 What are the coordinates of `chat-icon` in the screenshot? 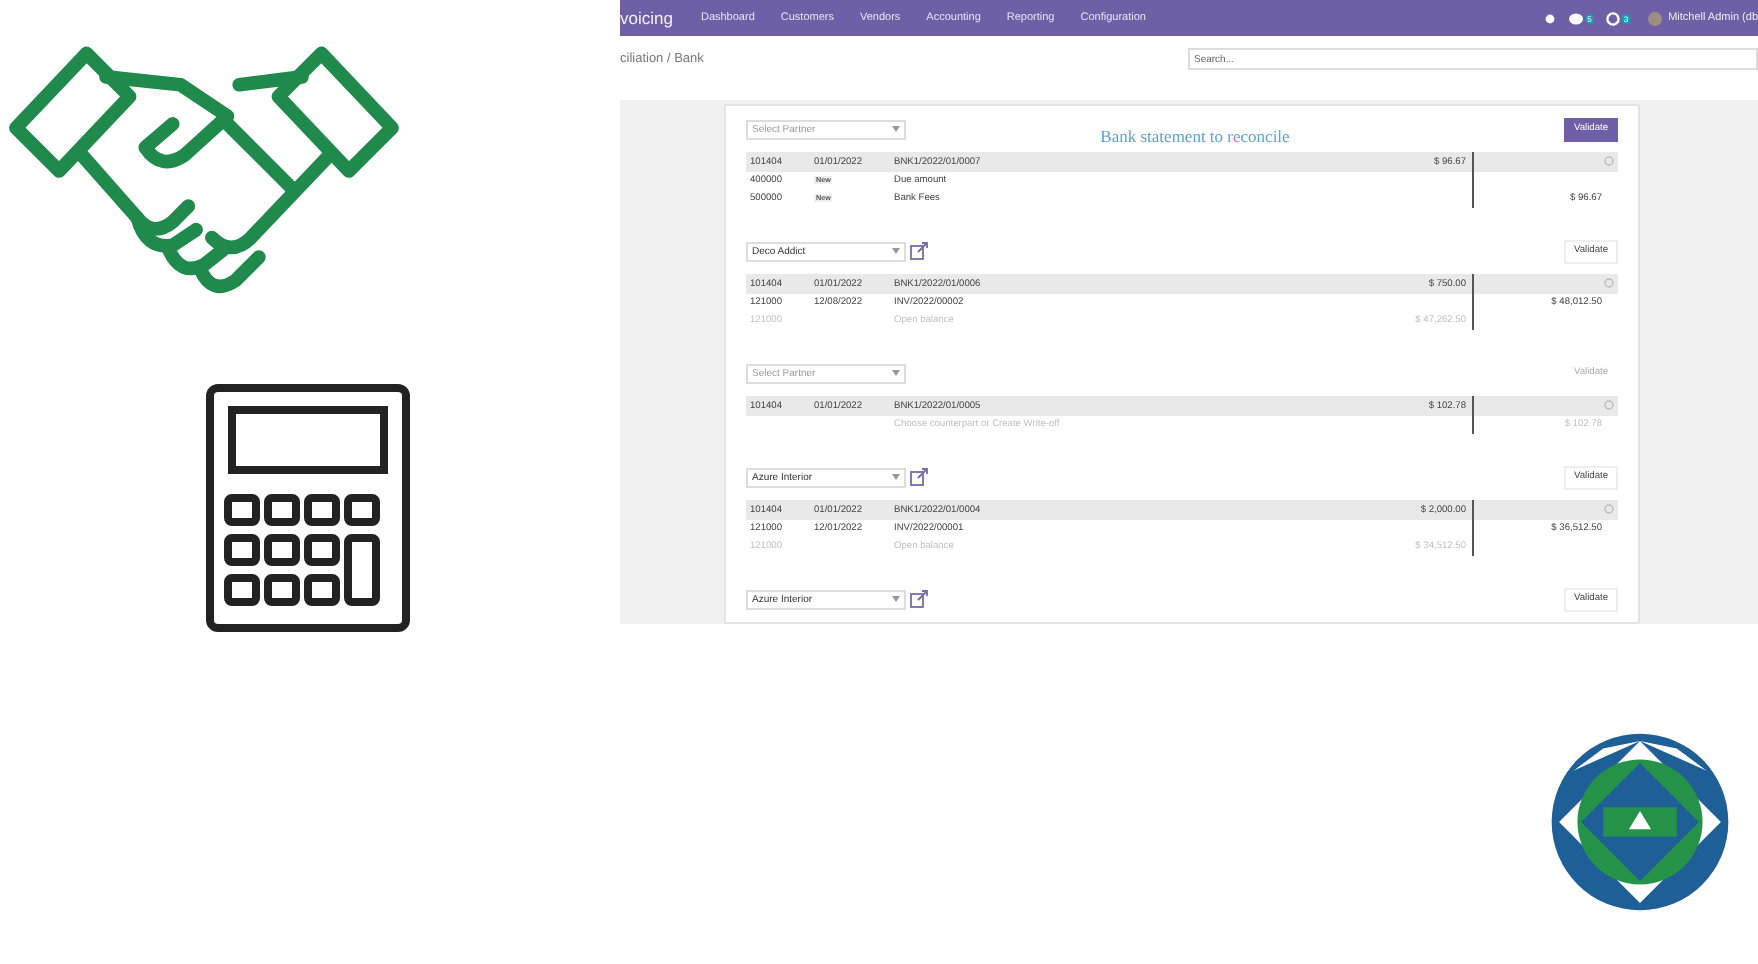 It's located at (1575, 18).